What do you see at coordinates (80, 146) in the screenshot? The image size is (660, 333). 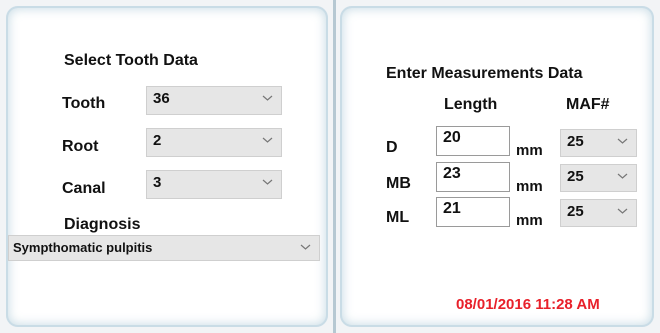 I see `root-label: Root` at bounding box center [80, 146].